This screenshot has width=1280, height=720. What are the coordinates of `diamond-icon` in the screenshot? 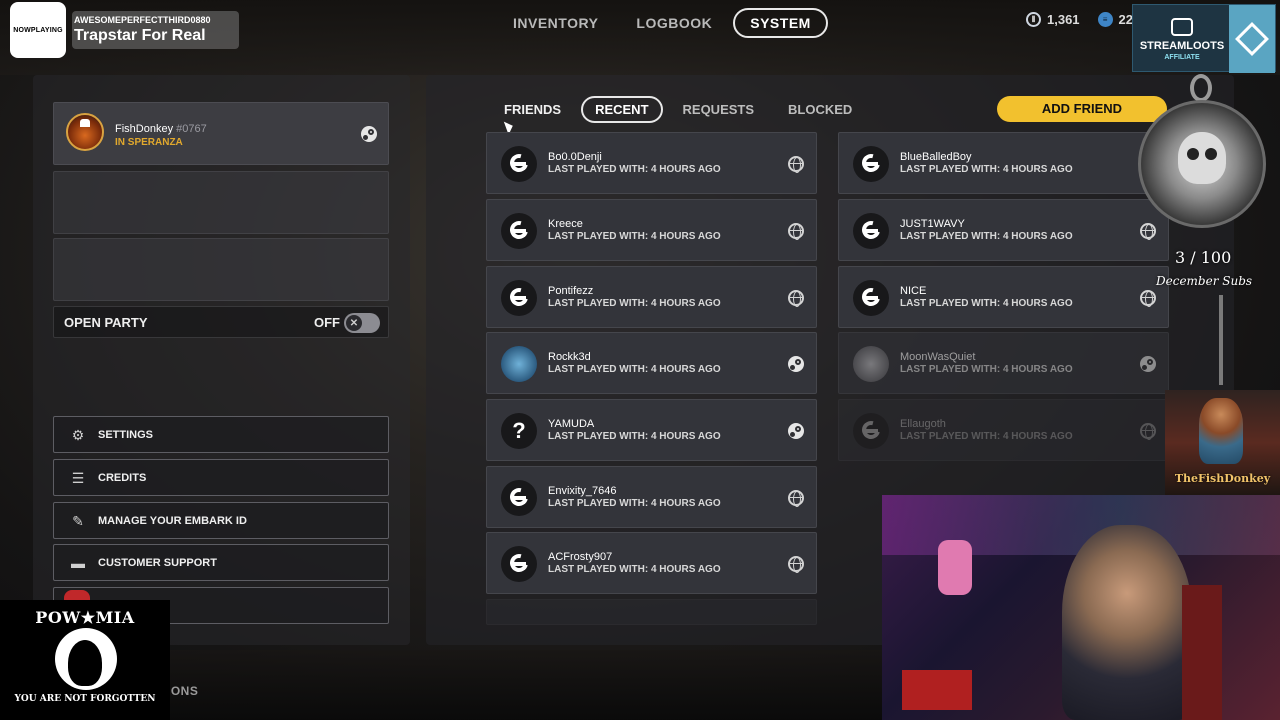 It's located at (1252, 39).